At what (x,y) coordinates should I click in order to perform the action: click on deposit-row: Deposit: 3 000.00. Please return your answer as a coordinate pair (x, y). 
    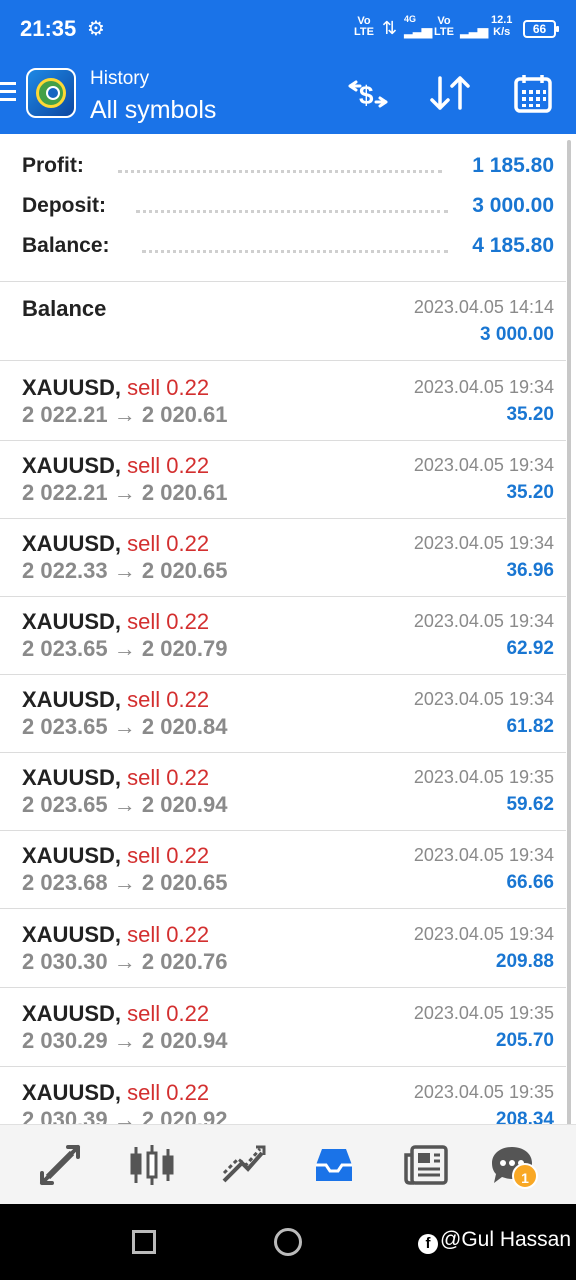
    Looking at the image, I should click on (288, 209).